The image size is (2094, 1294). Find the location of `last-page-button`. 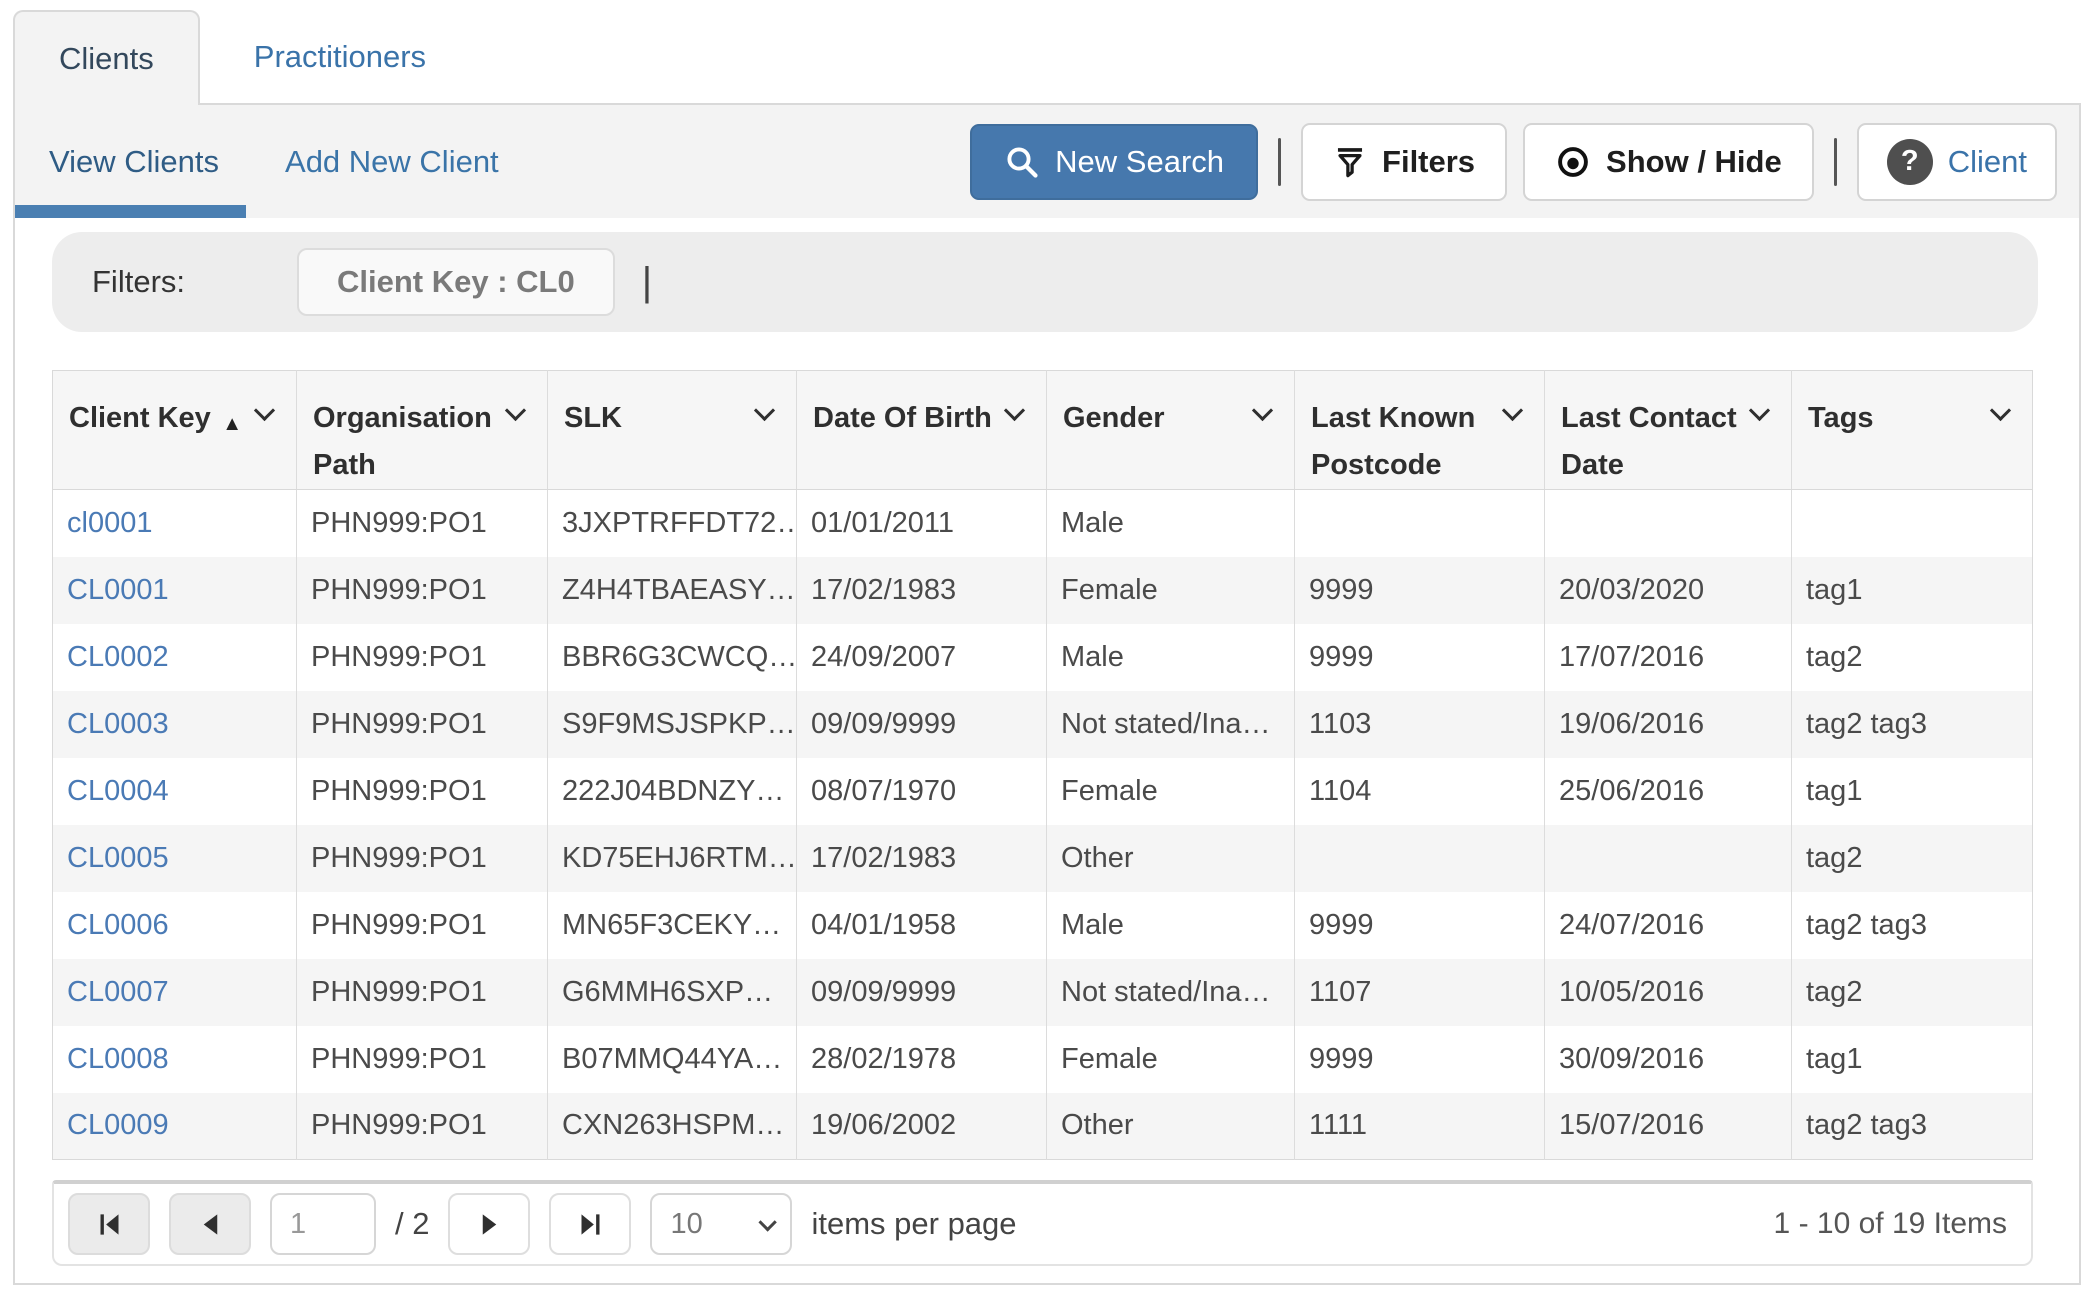

last-page-button is located at coordinates (590, 1224).